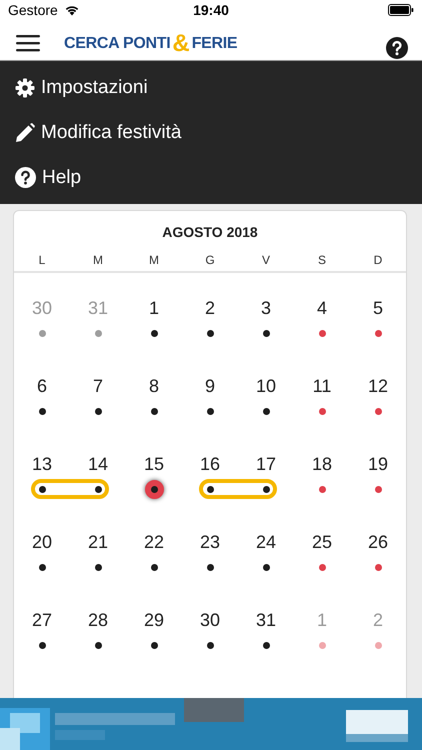 The image size is (422, 750). Describe the element at coordinates (210, 232) in the screenshot. I see `month-title: AGOSTO 2018` at that location.